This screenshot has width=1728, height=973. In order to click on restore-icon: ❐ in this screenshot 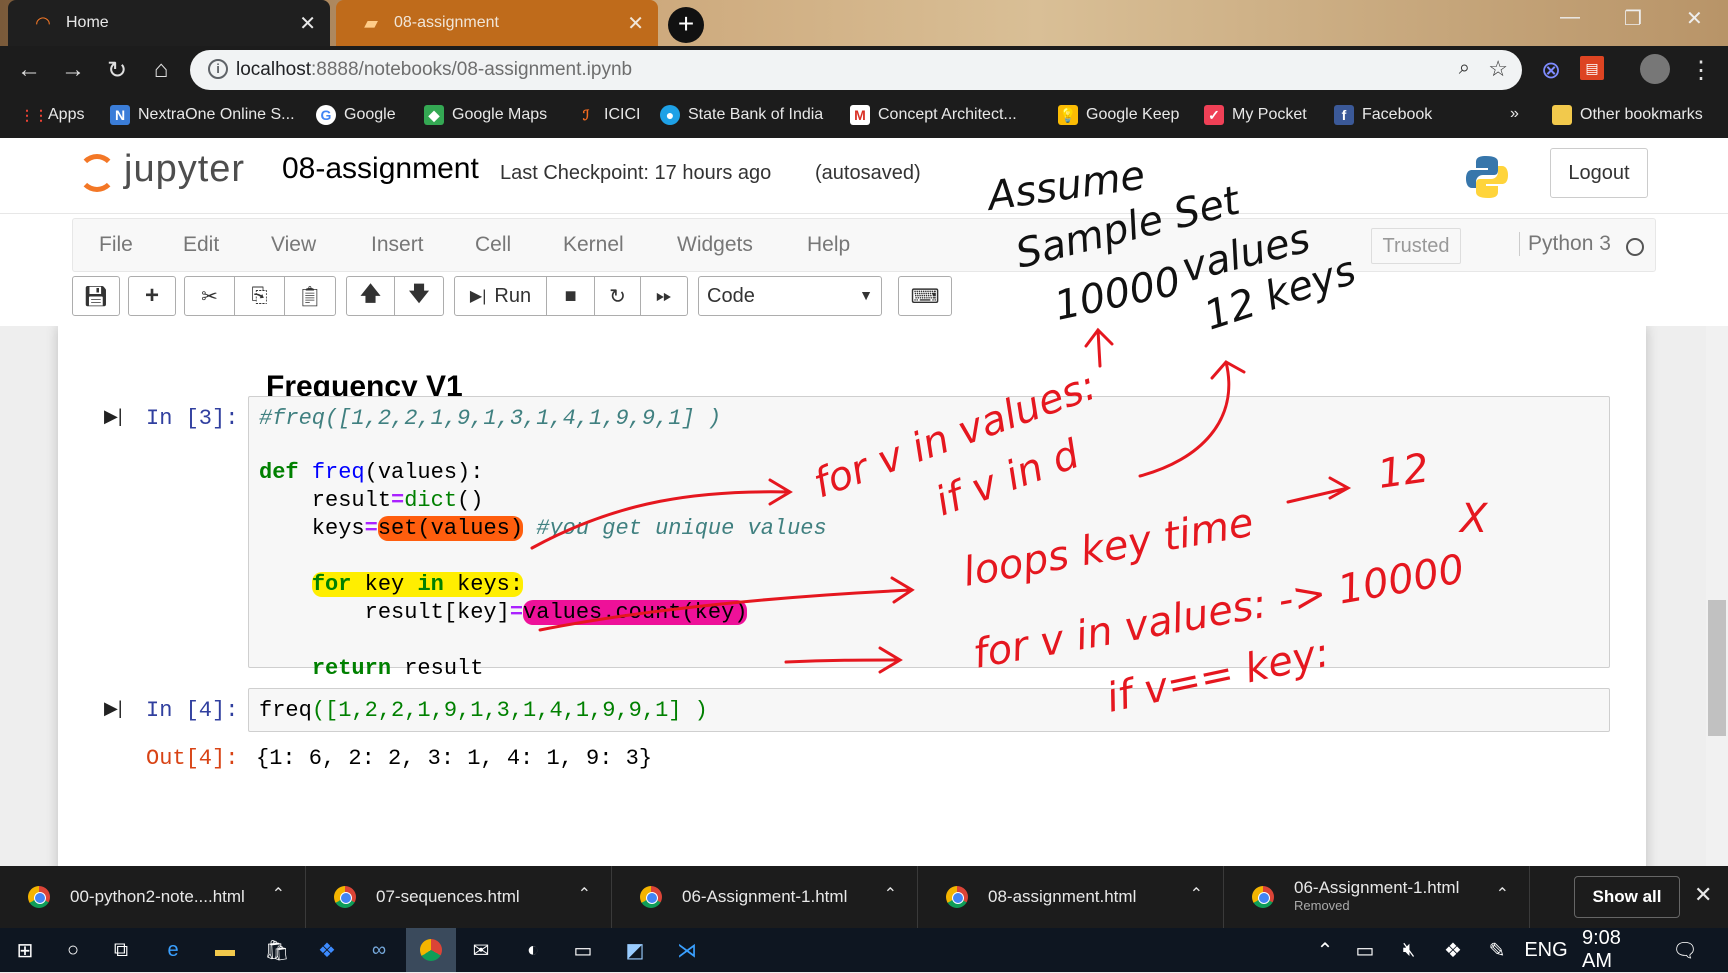, I will do `click(1633, 18)`.